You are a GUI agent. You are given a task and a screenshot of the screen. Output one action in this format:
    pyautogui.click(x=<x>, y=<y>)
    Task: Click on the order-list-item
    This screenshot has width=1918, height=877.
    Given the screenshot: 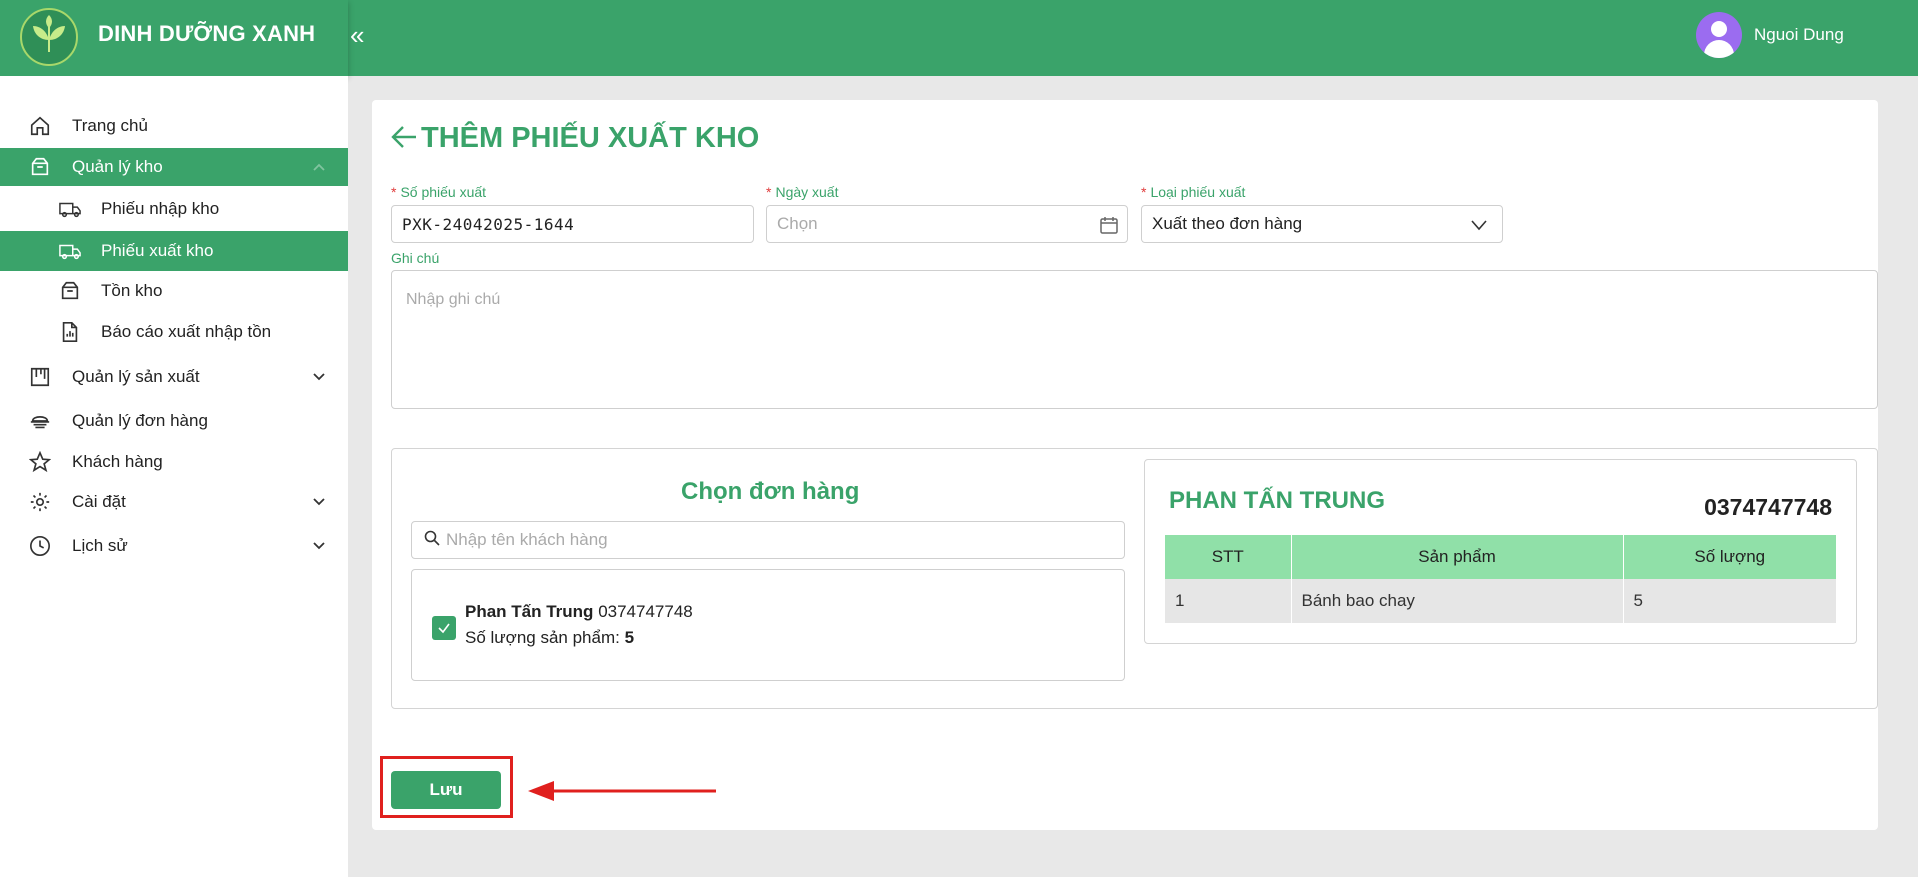 What is the action you would take?
    pyautogui.click(x=768, y=625)
    